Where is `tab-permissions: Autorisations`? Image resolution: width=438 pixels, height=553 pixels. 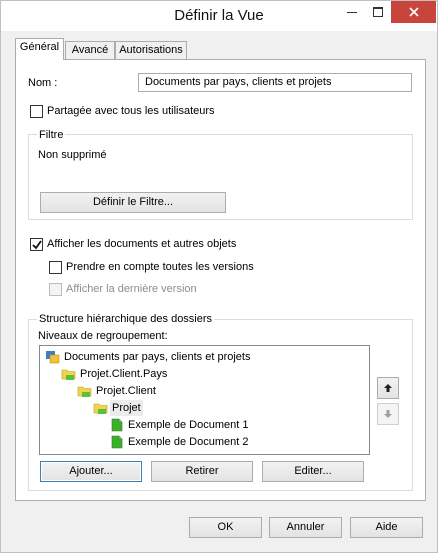
tab-permissions: Autorisations is located at coordinates (151, 50).